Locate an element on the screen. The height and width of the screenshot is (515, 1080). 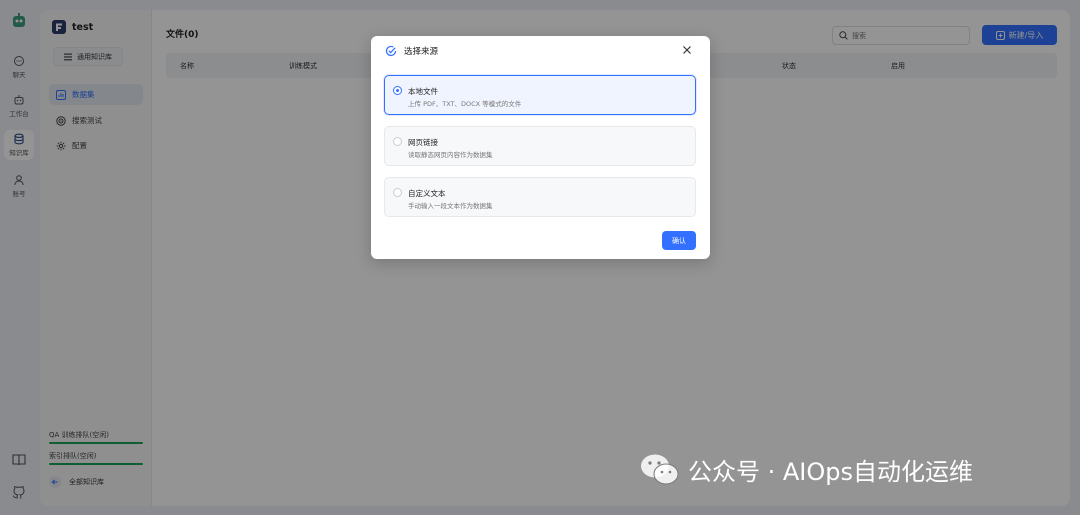
modal-header: 选择来源 is located at coordinates (411, 51).